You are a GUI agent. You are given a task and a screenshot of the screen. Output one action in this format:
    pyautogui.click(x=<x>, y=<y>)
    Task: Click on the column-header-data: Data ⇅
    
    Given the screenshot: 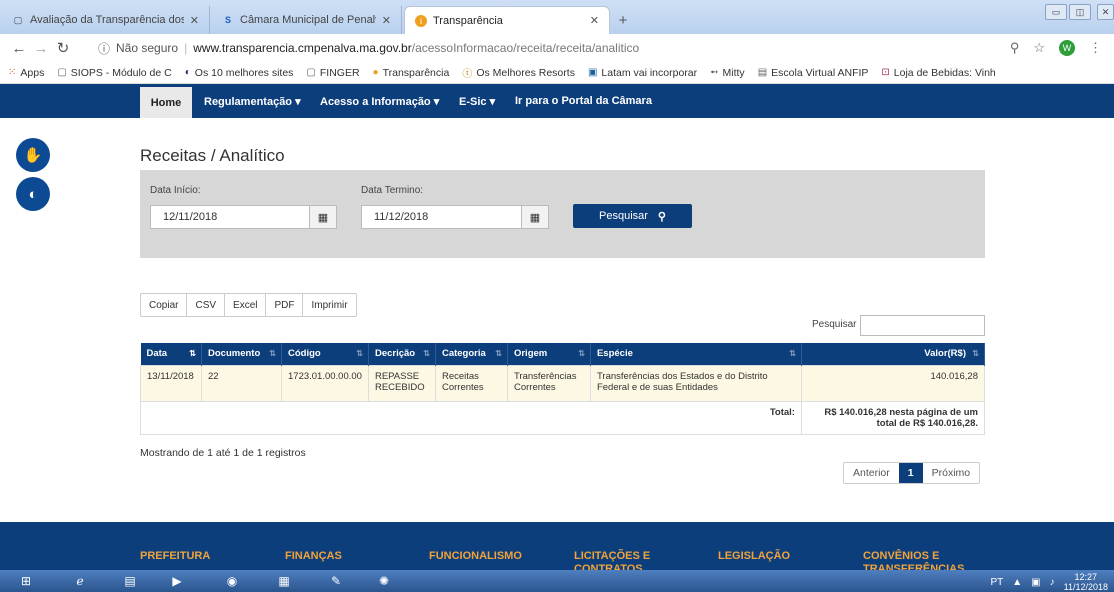 What is the action you would take?
    pyautogui.click(x=171, y=354)
    